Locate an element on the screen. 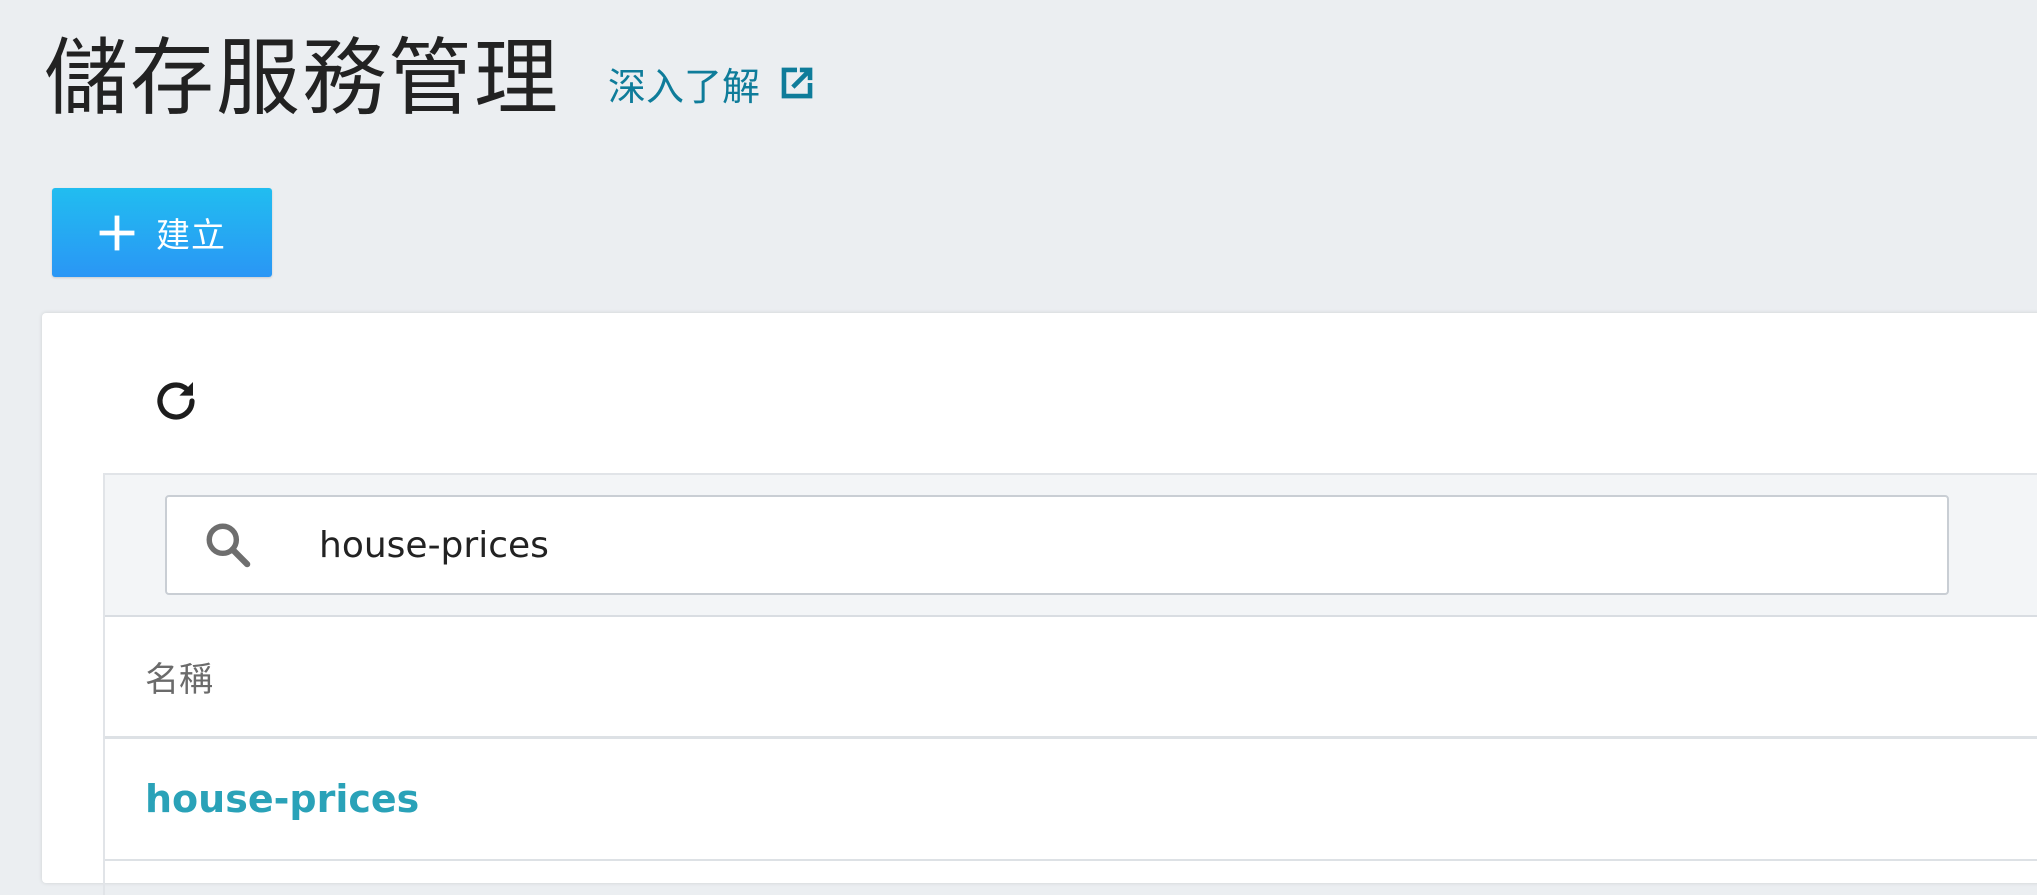 This screenshot has width=2037, height=895. search-box is located at coordinates (1057, 545).